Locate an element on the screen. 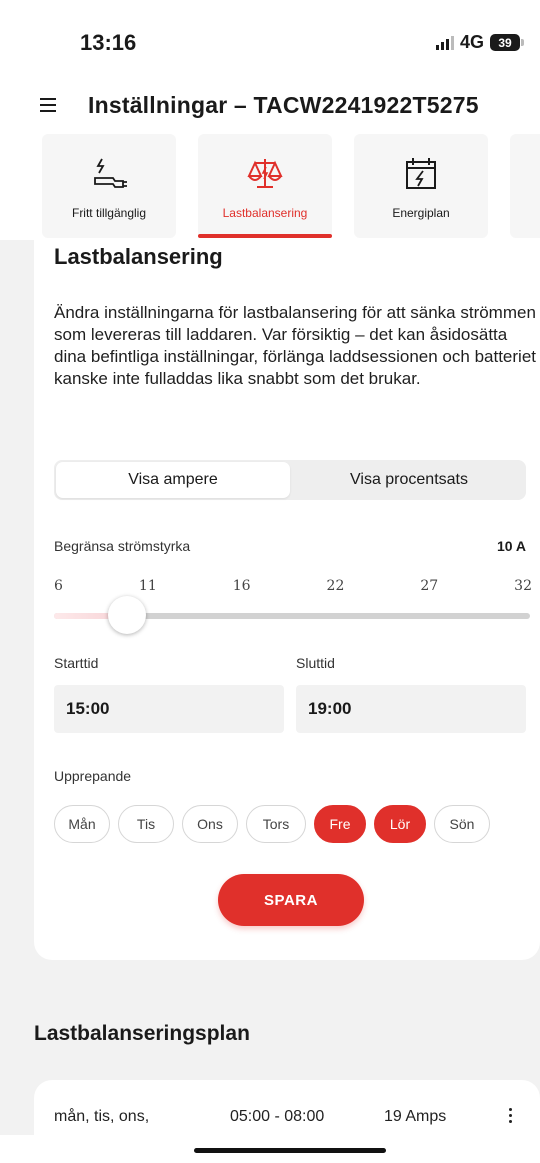 This screenshot has width=540, height=1163. current-limit-slider is located at coordinates (292, 615).